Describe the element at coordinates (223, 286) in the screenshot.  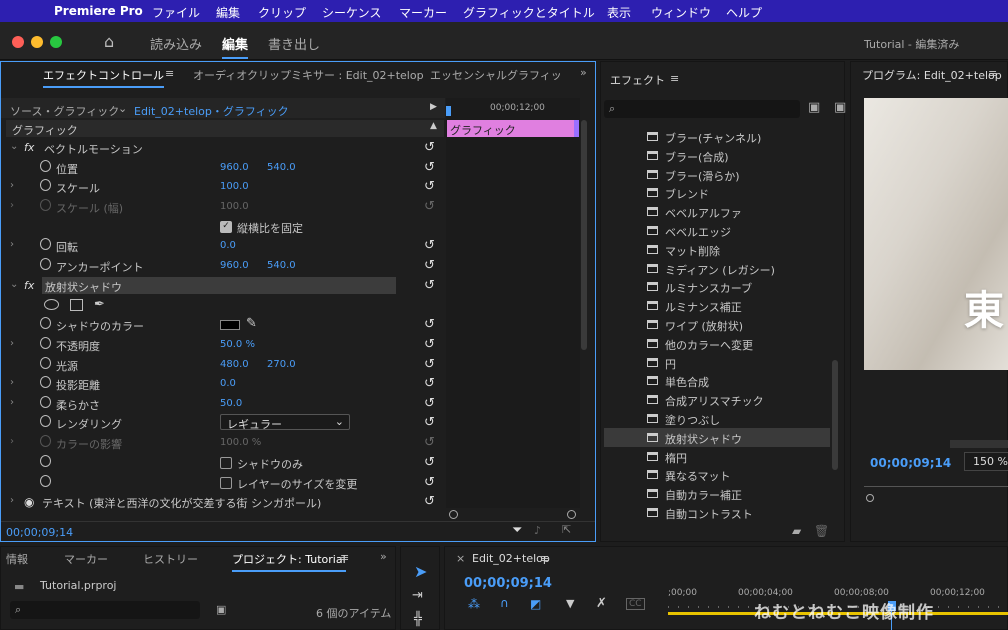
I see `radial-shadow-row: ⌄ fx 放射状シャドウ ↺` at that location.